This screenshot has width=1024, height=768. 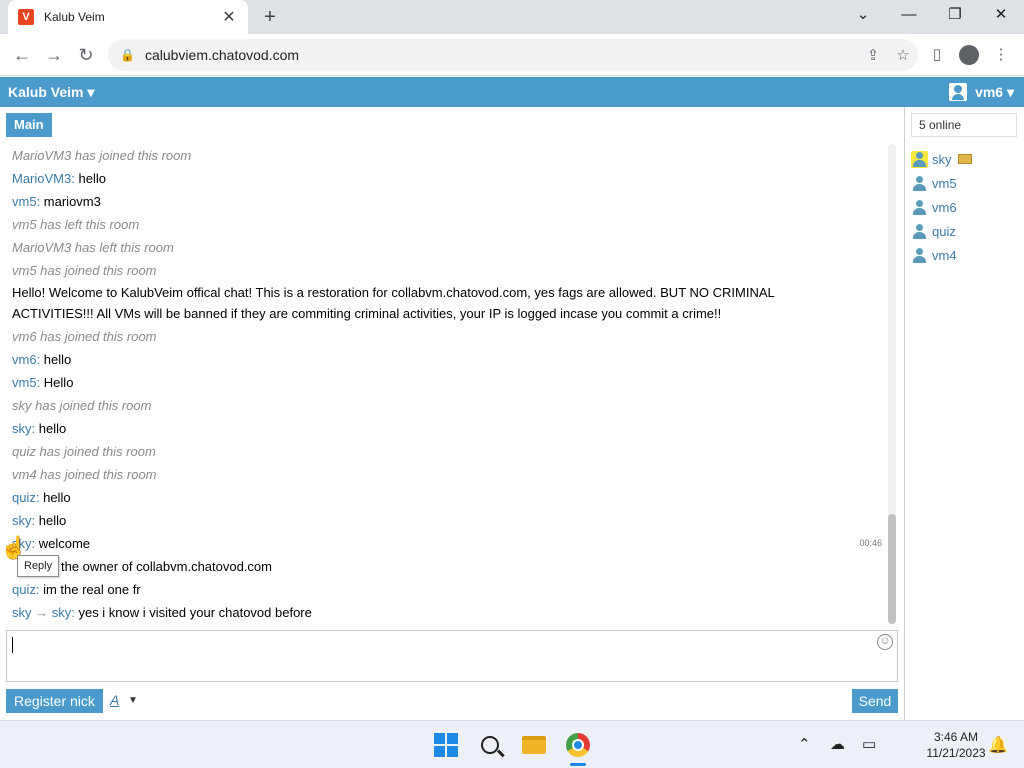 What do you see at coordinates (941, 183) in the screenshot?
I see `user-list-item: vm5` at bounding box center [941, 183].